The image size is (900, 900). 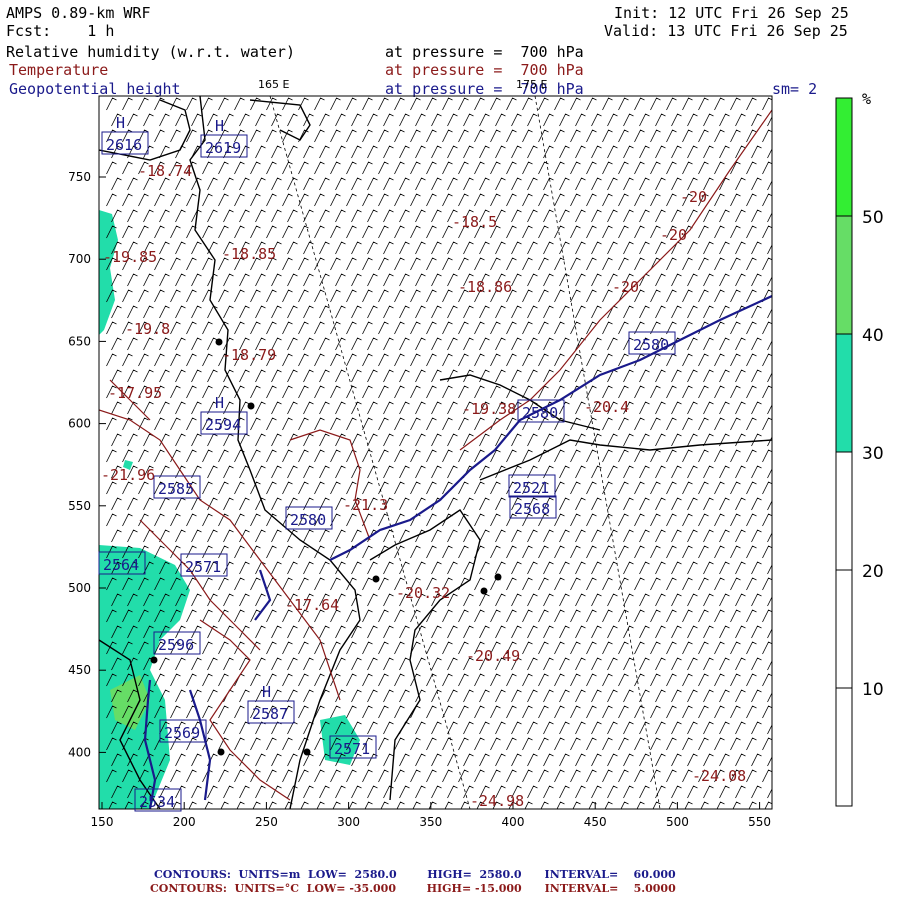 What do you see at coordinates (249, 355) in the screenshot?
I see `temperature-label: -18.79` at bounding box center [249, 355].